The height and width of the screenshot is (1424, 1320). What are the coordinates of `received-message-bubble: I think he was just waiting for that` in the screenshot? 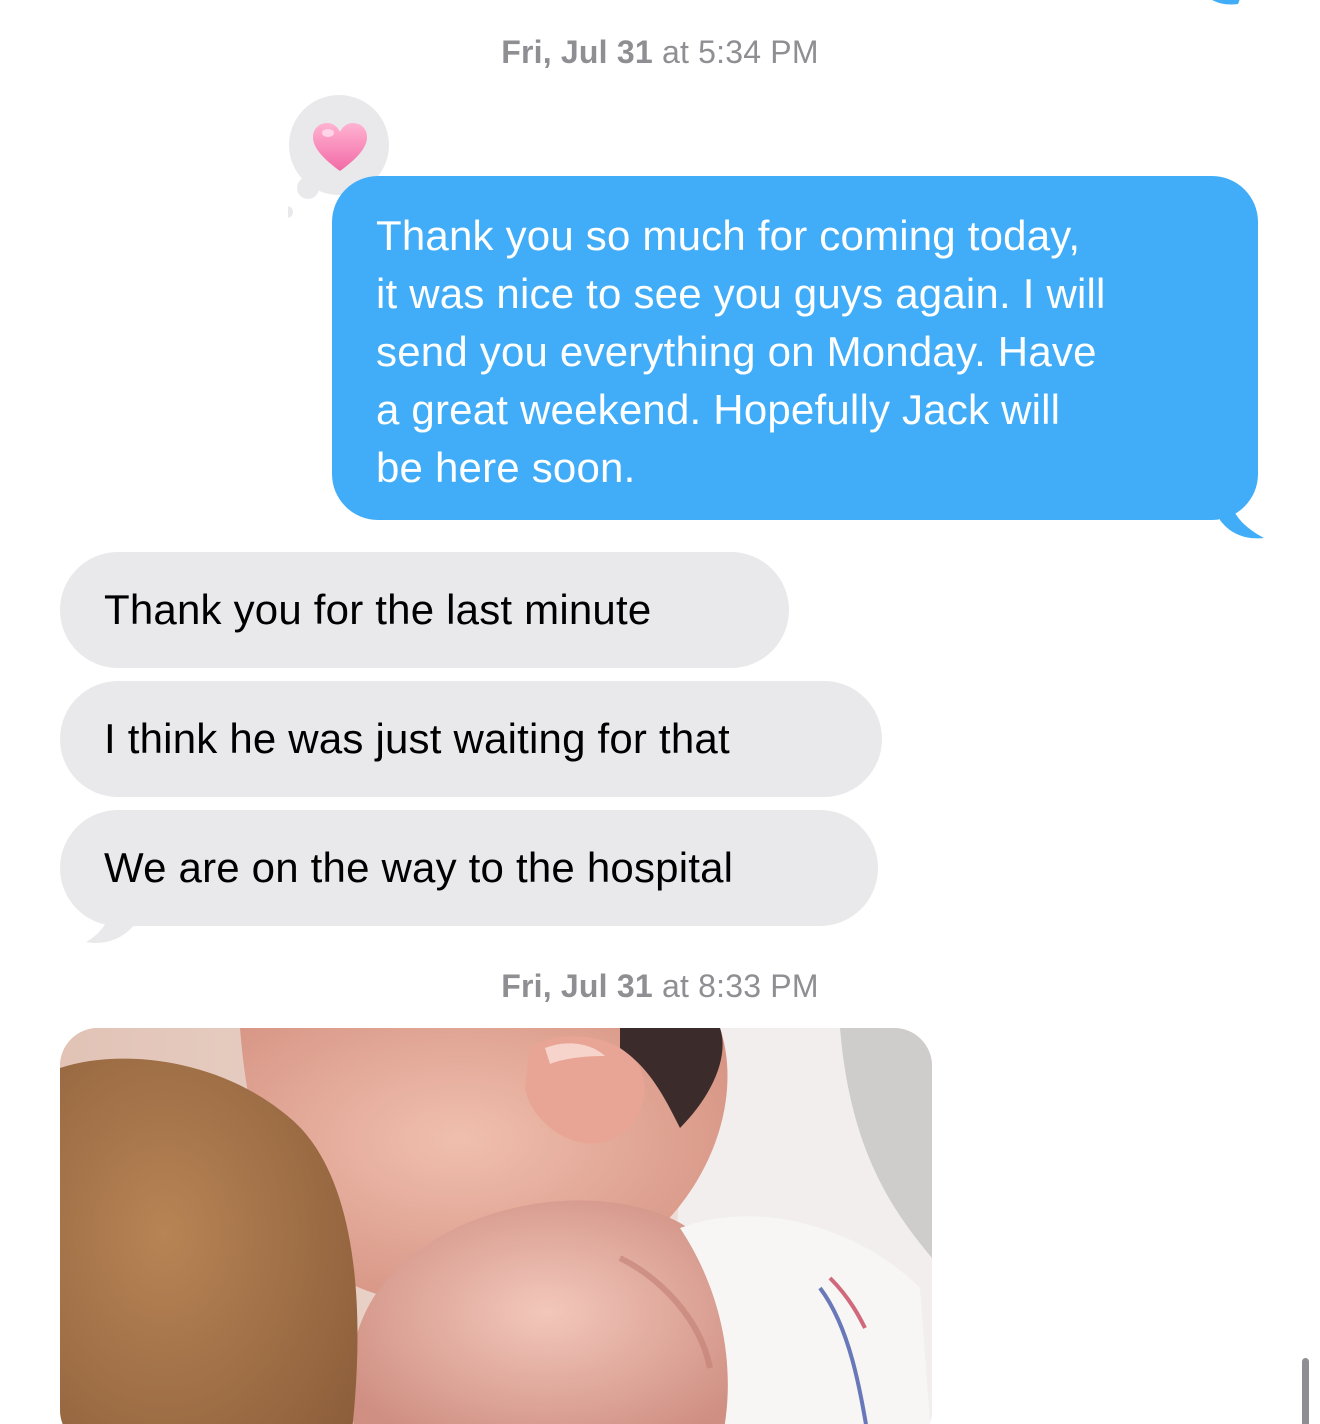 It's located at (471, 739).